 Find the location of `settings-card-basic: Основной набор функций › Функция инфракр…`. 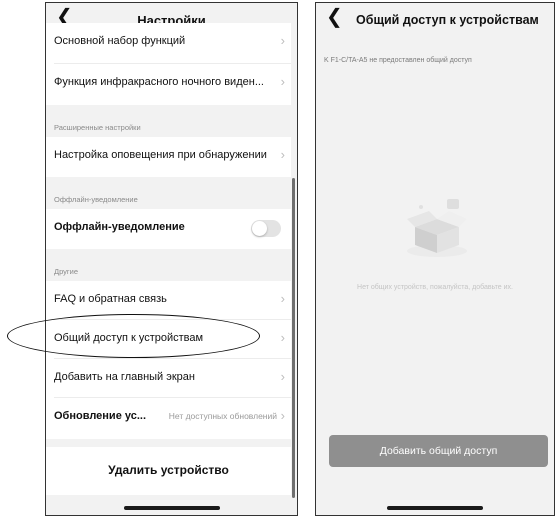

settings-card-basic: Основной набор функций › Функция инфракр… is located at coordinates (168, 64).